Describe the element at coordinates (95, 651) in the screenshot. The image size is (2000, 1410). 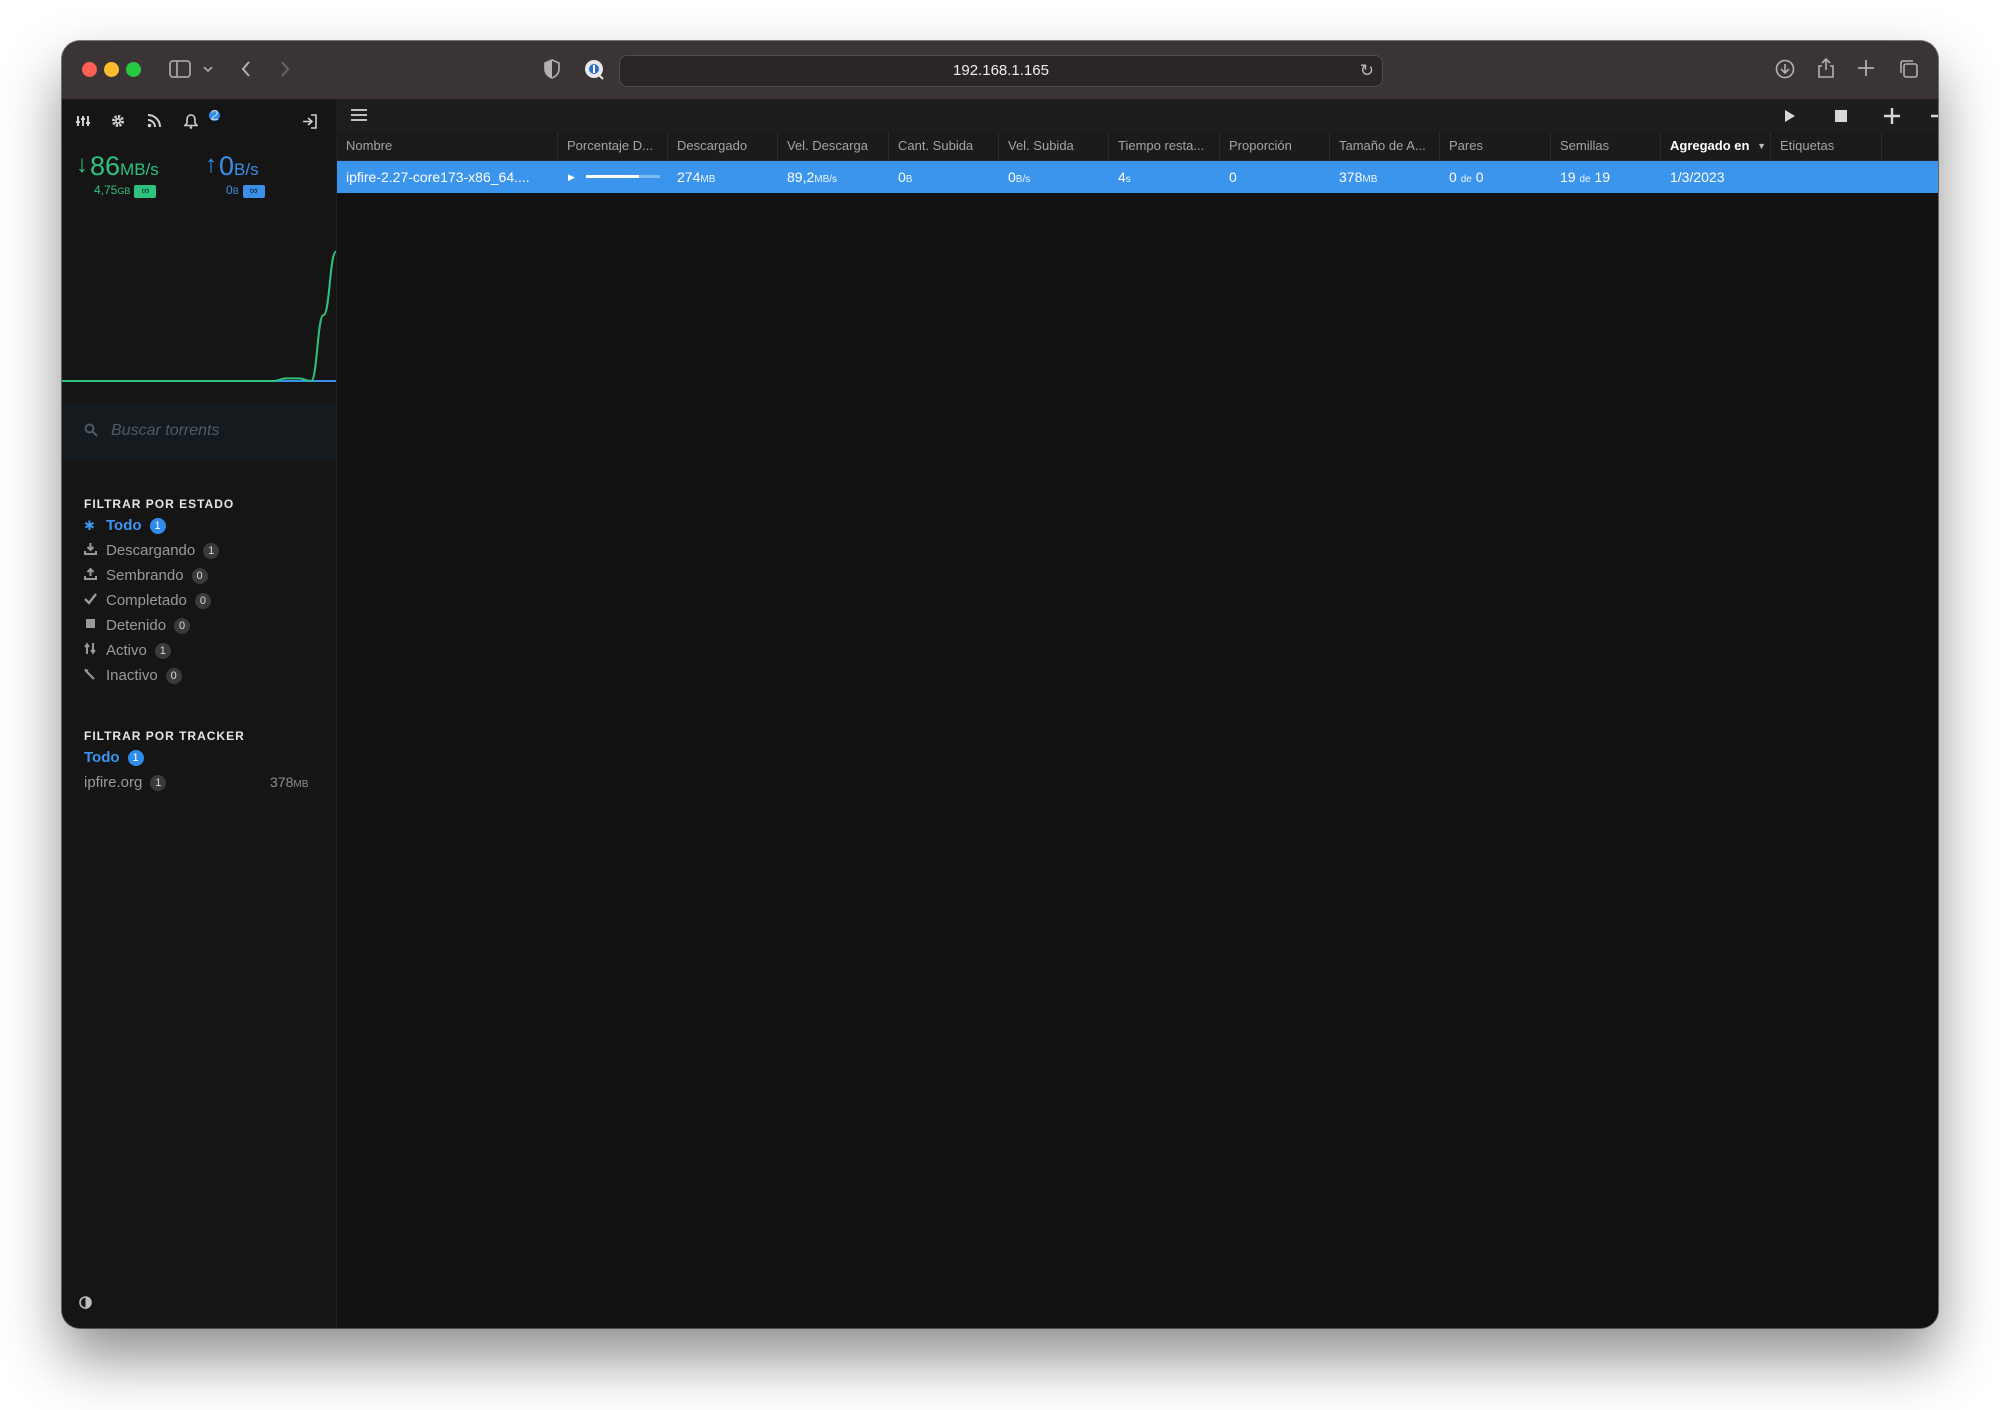
I see `active-icon` at that location.